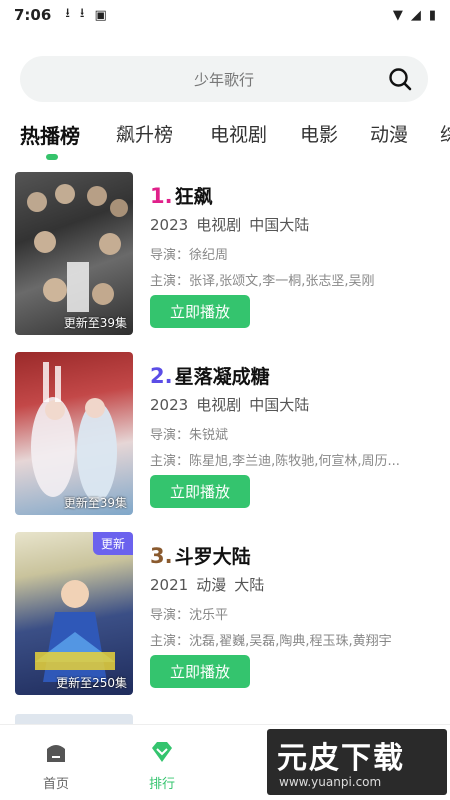  Describe the element at coordinates (33, 15) in the screenshot. I see `status-time: 7:06` at that location.